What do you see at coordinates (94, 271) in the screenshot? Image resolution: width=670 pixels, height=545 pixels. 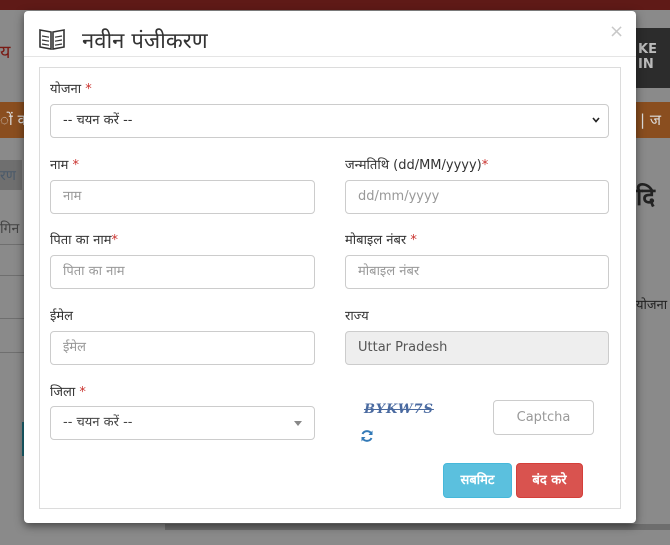 I see `father-name-placeholder: पिता का नाम` at bounding box center [94, 271].